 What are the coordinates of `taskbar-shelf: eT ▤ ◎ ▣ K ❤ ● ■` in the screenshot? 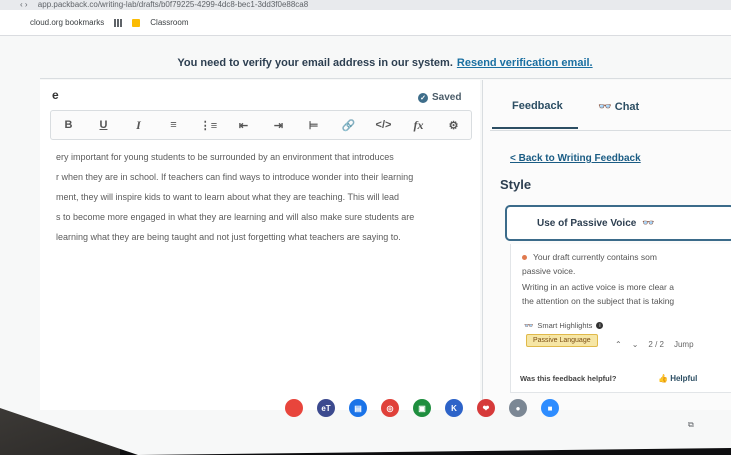 It's located at (500, 408).